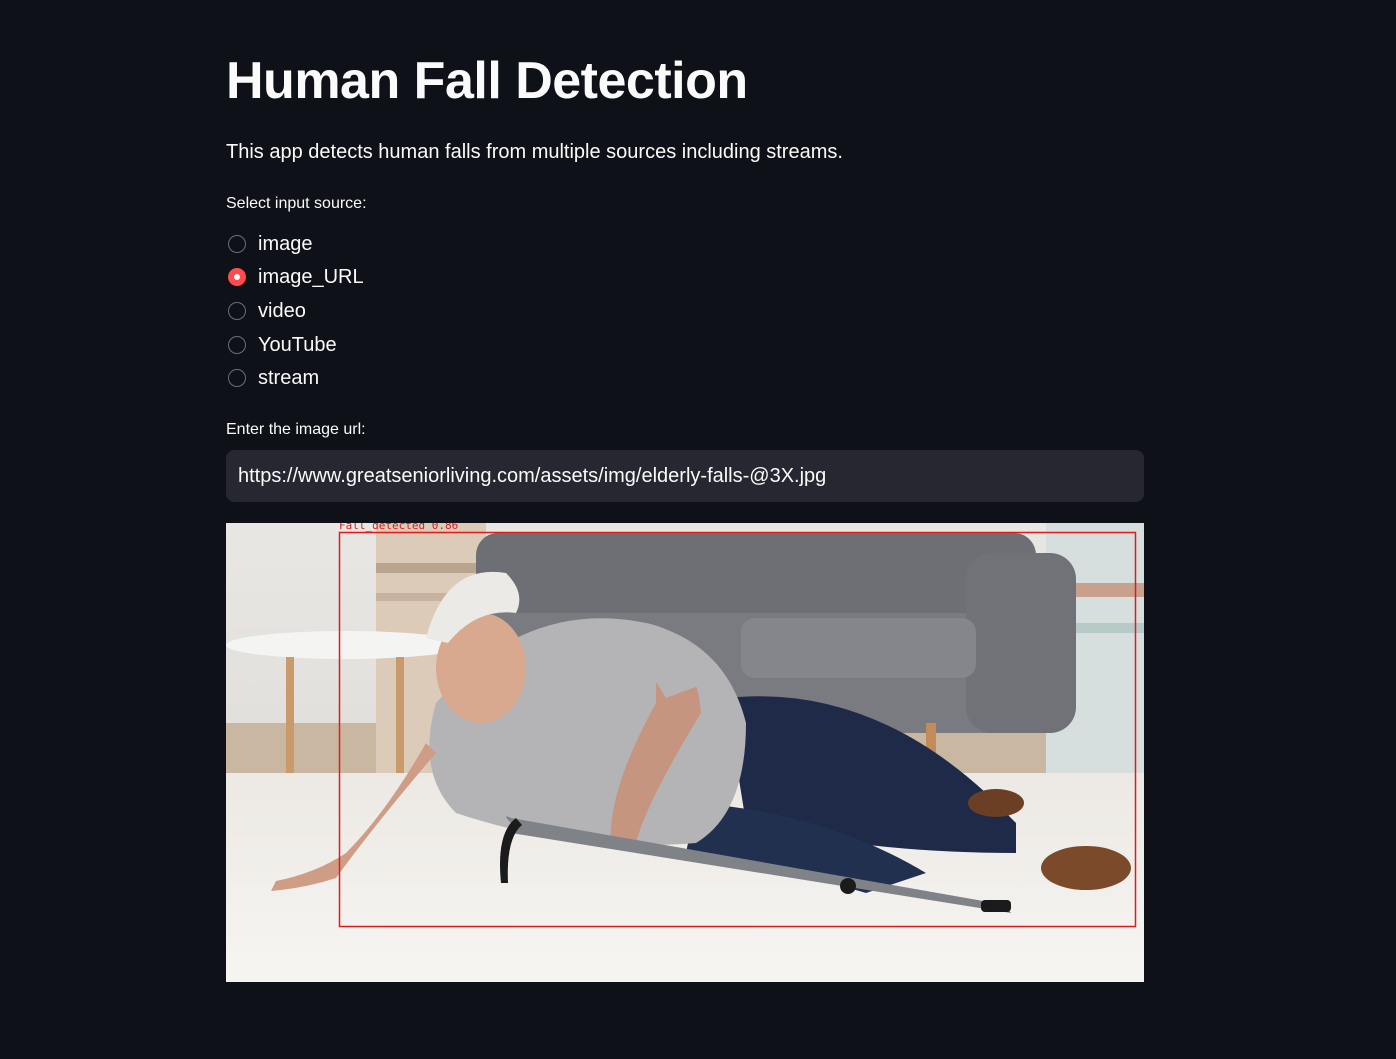 The height and width of the screenshot is (1059, 1396). What do you see at coordinates (296, 203) in the screenshot?
I see `source-select-label: Select input source:` at bounding box center [296, 203].